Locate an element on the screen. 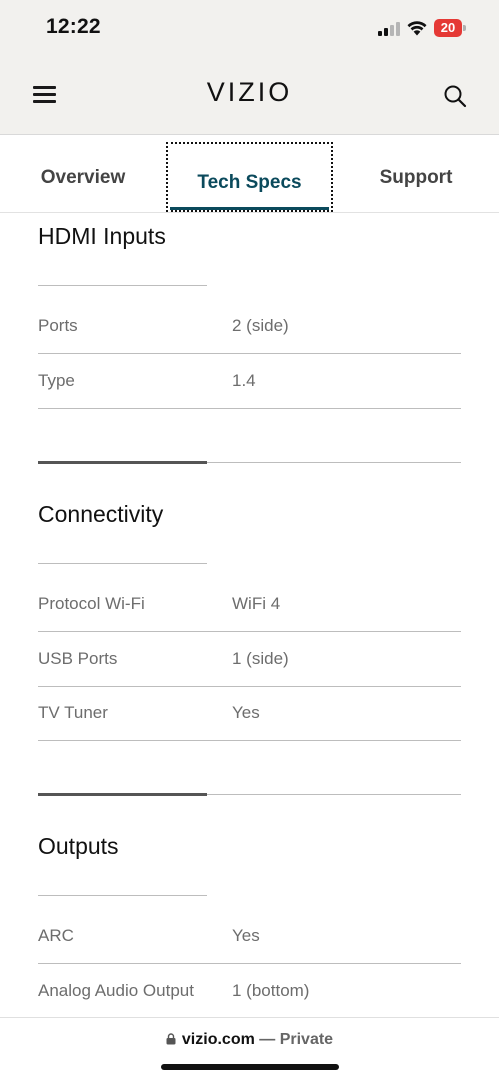  spec-row: ARC Yes is located at coordinates (249, 936).